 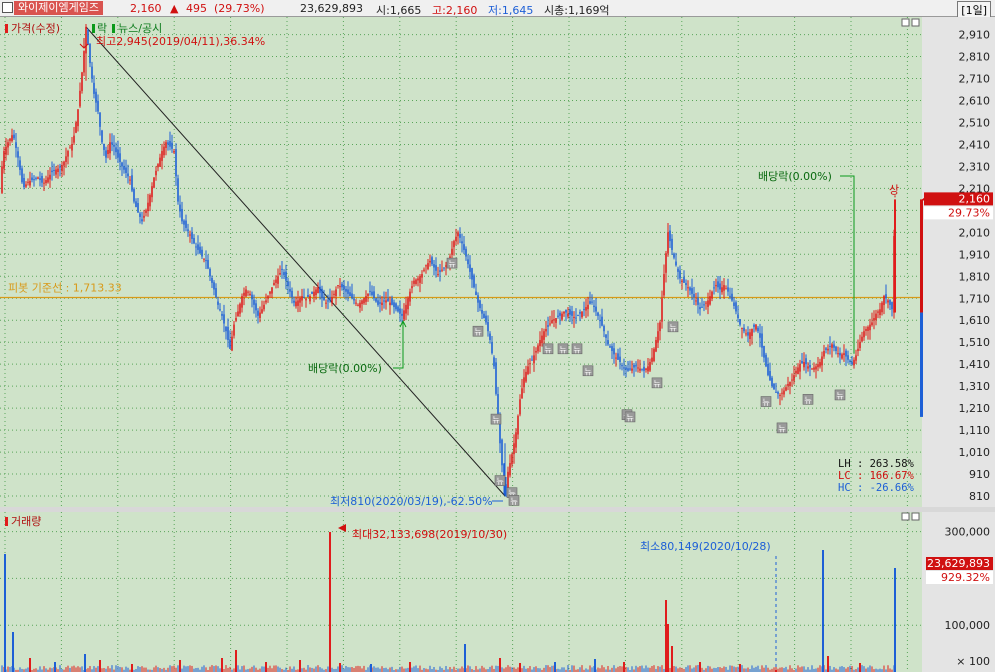 What do you see at coordinates (876, 476) in the screenshot?
I see `stat-lc: LC : 166.67%` at bounding box center [876, 476].